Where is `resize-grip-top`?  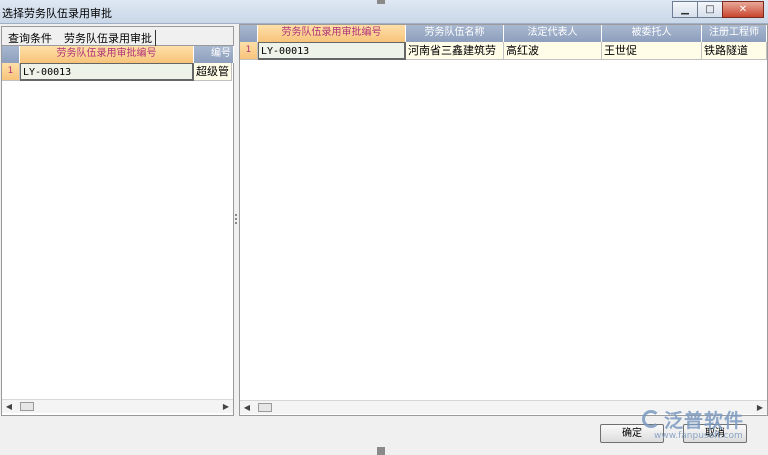
resize-grip-top is located at coordinates (381, 2).